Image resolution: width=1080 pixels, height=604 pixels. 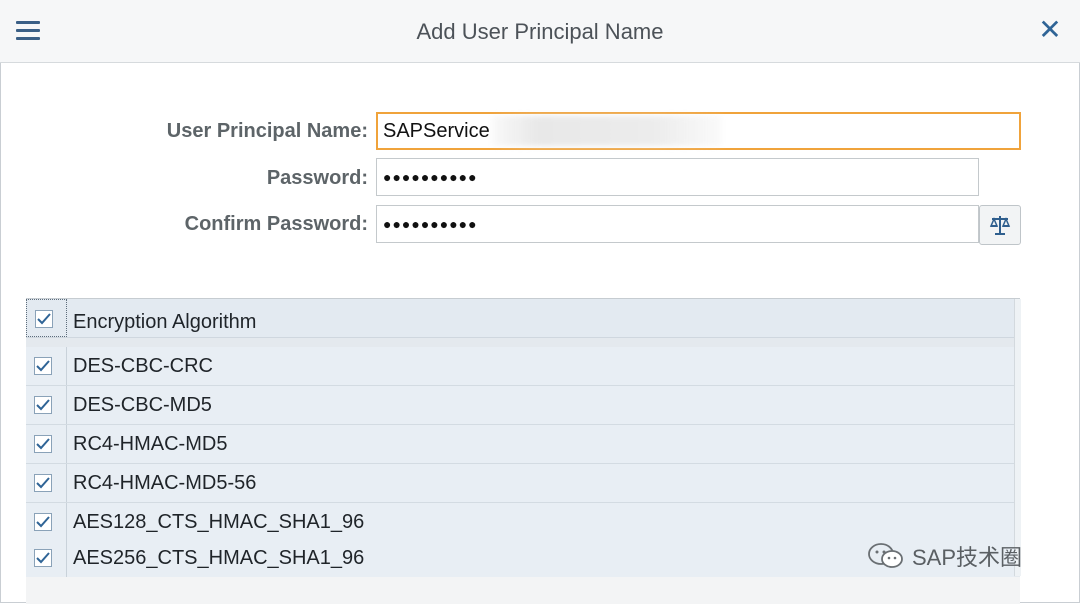 What do you see at coordinates (520, 522) in the screenshot?
I see `table-row: AES128_CTS_HMAC_SHA1_96` at bounding box center [520, 522].